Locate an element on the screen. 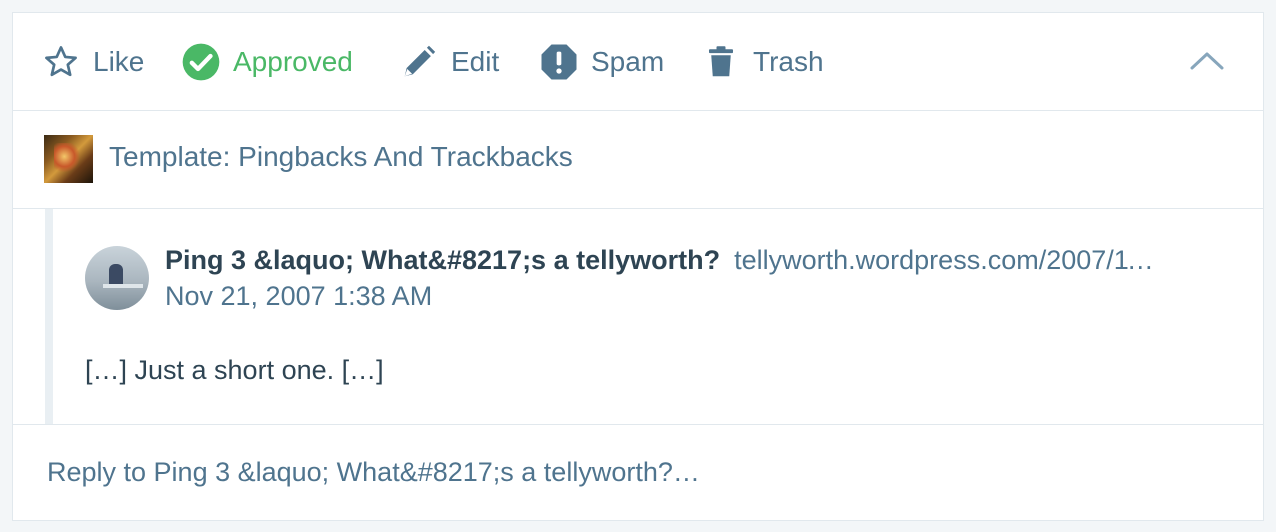 This screenshot has height=532, width=1276. comment-date-link: Nov 21, 2007 1:38 AM is located at coordinates (298, 296).